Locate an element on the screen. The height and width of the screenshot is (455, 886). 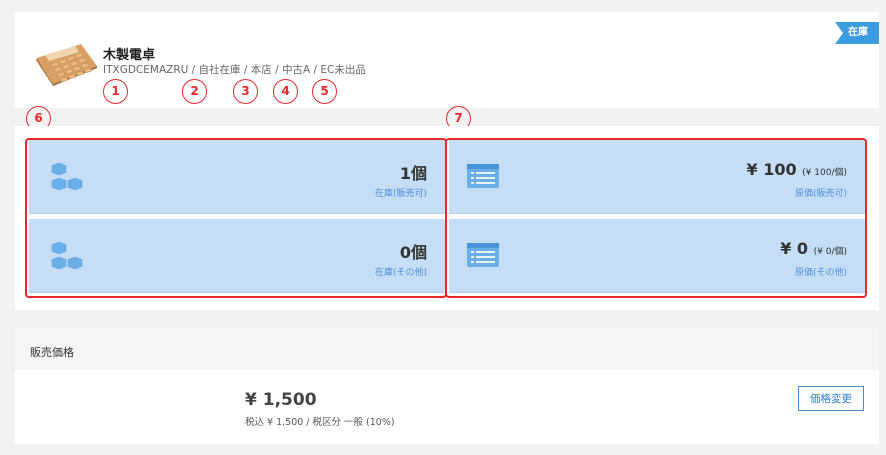
sale-price-header: 販売価格 is located at coordinates (447, 349).